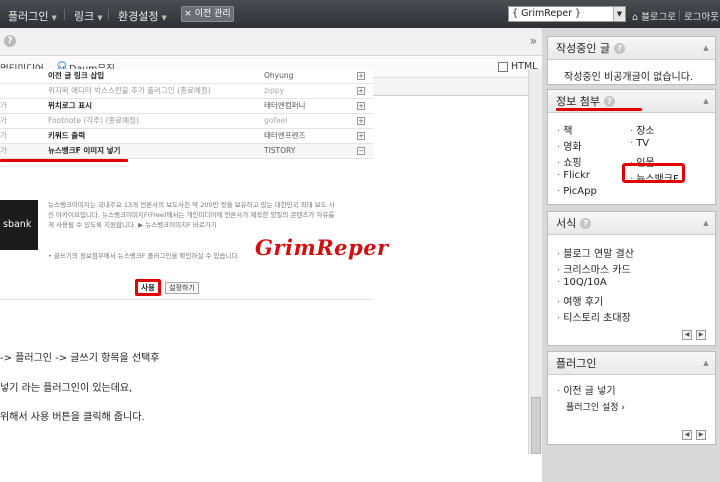 The image size is (720, 482). Describe the element at coordinates (642, 129) in the screenshot. I see `info-item-place: · 장소` at that location.